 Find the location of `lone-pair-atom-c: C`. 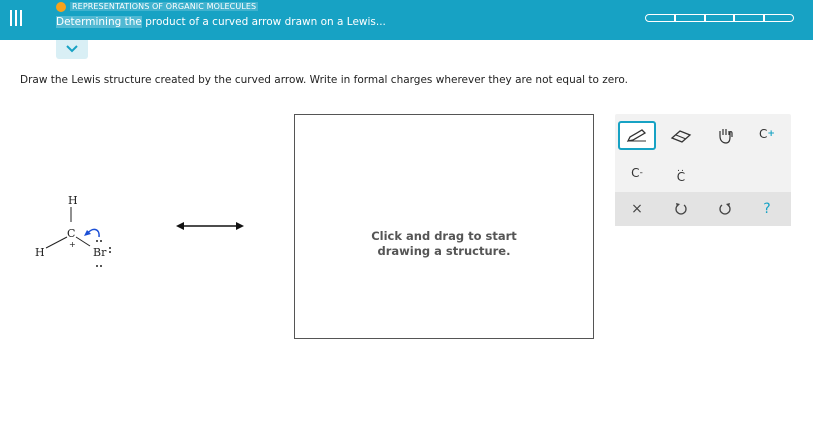

lone-pair-atom-c: C is located at coordinates (681, 177).